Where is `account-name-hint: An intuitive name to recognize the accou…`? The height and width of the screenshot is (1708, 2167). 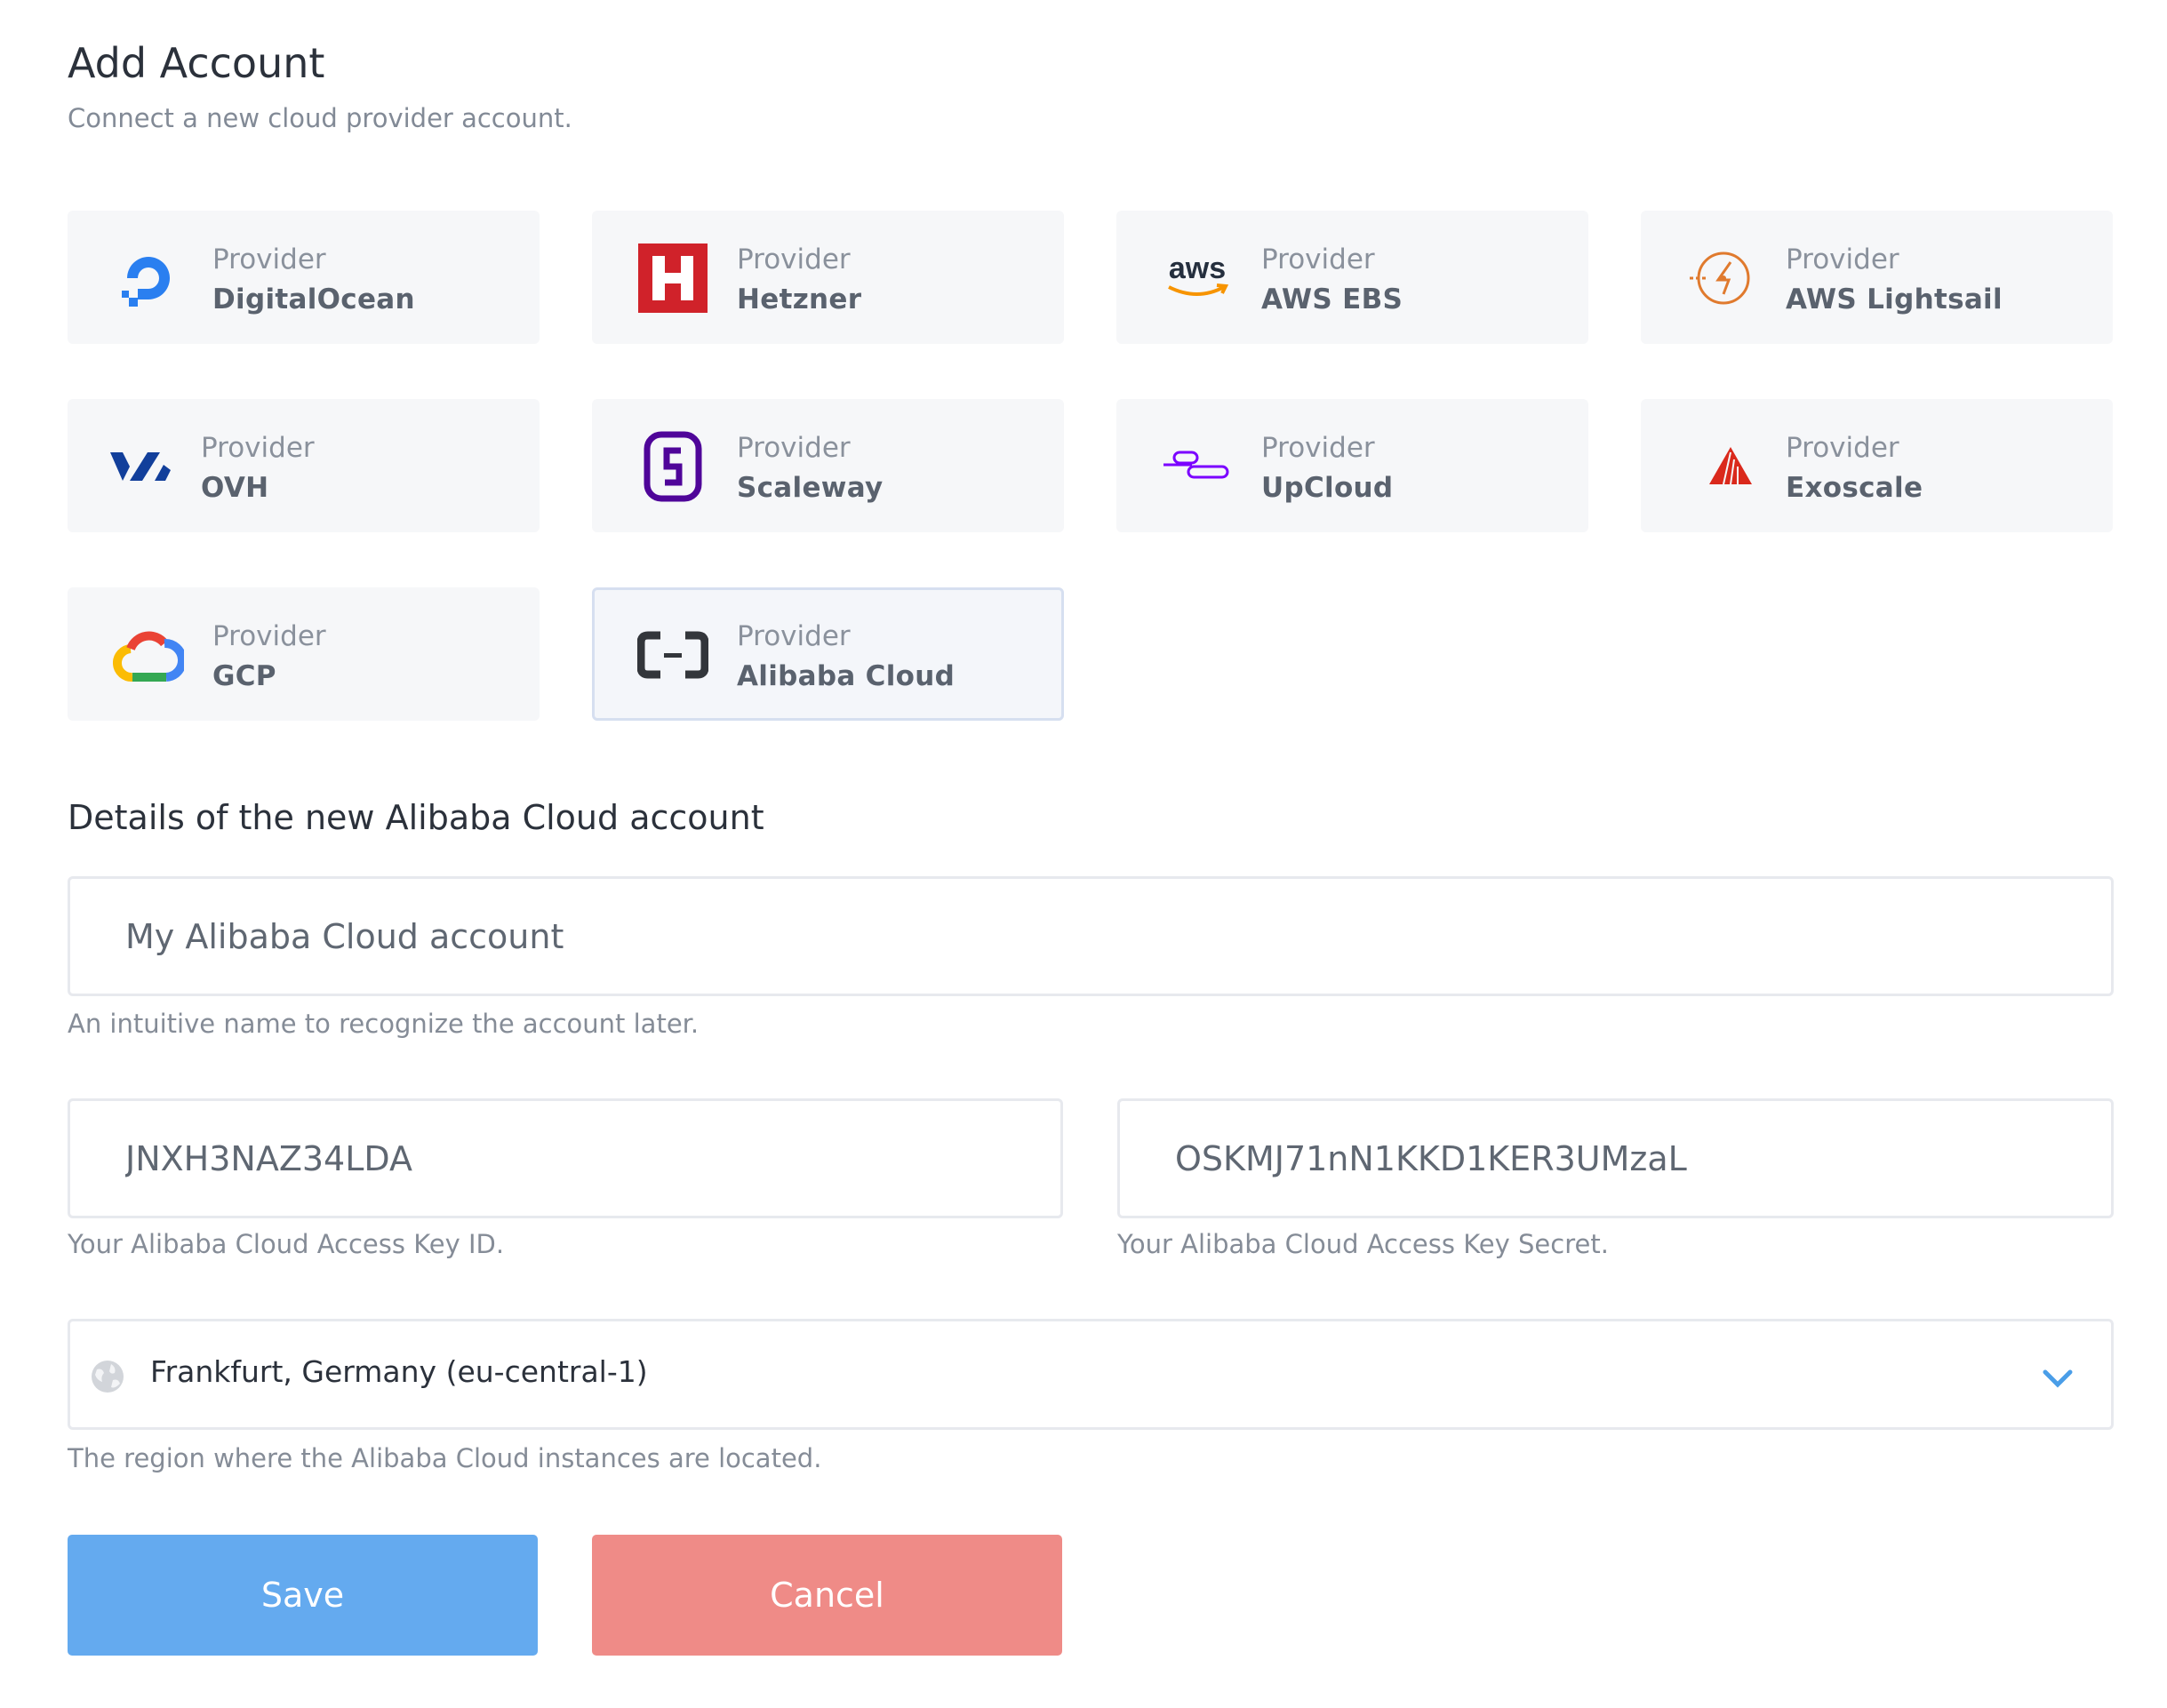 account-name-hint: An intuitive name to recognize the accou… is located at coordinates (384, 1024).